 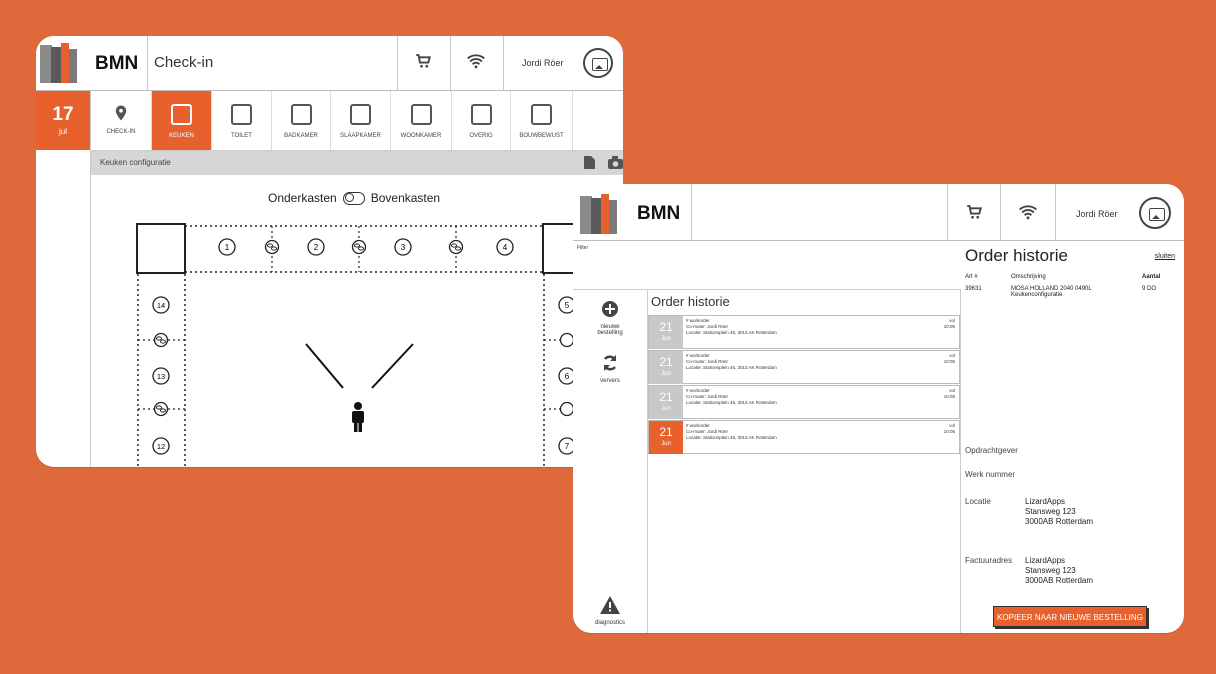 What do you see at coordinates (481, 120) in the screenshot?
I see `tab-overig: OVERIG` at bounding box center [481, 120].